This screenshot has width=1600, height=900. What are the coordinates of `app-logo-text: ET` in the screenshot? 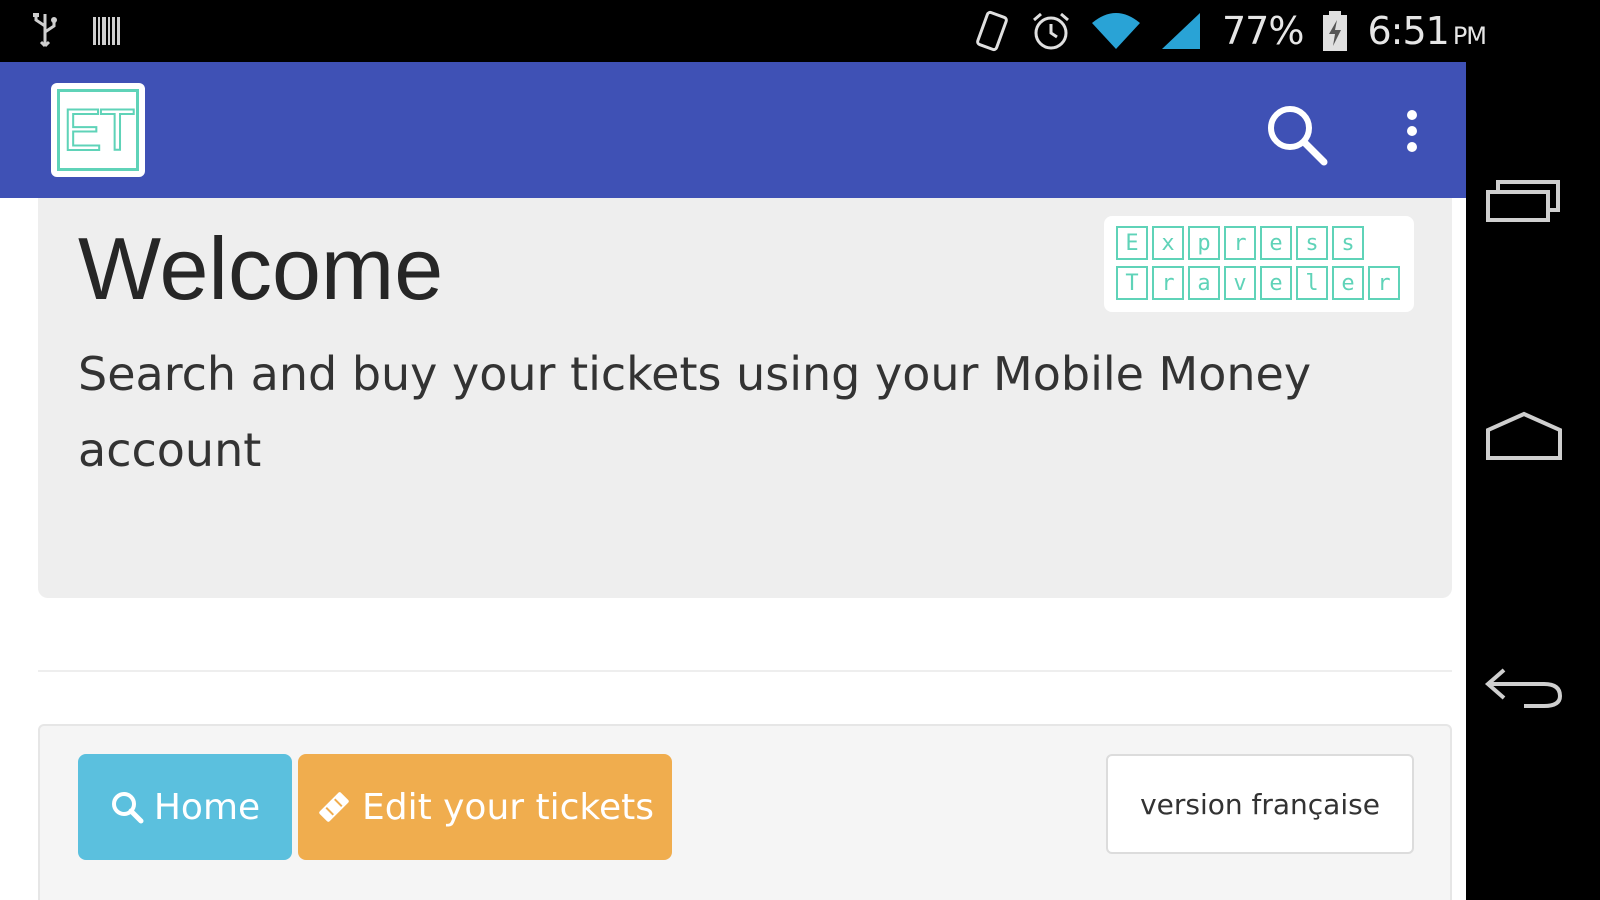 It's located at (98, 130).